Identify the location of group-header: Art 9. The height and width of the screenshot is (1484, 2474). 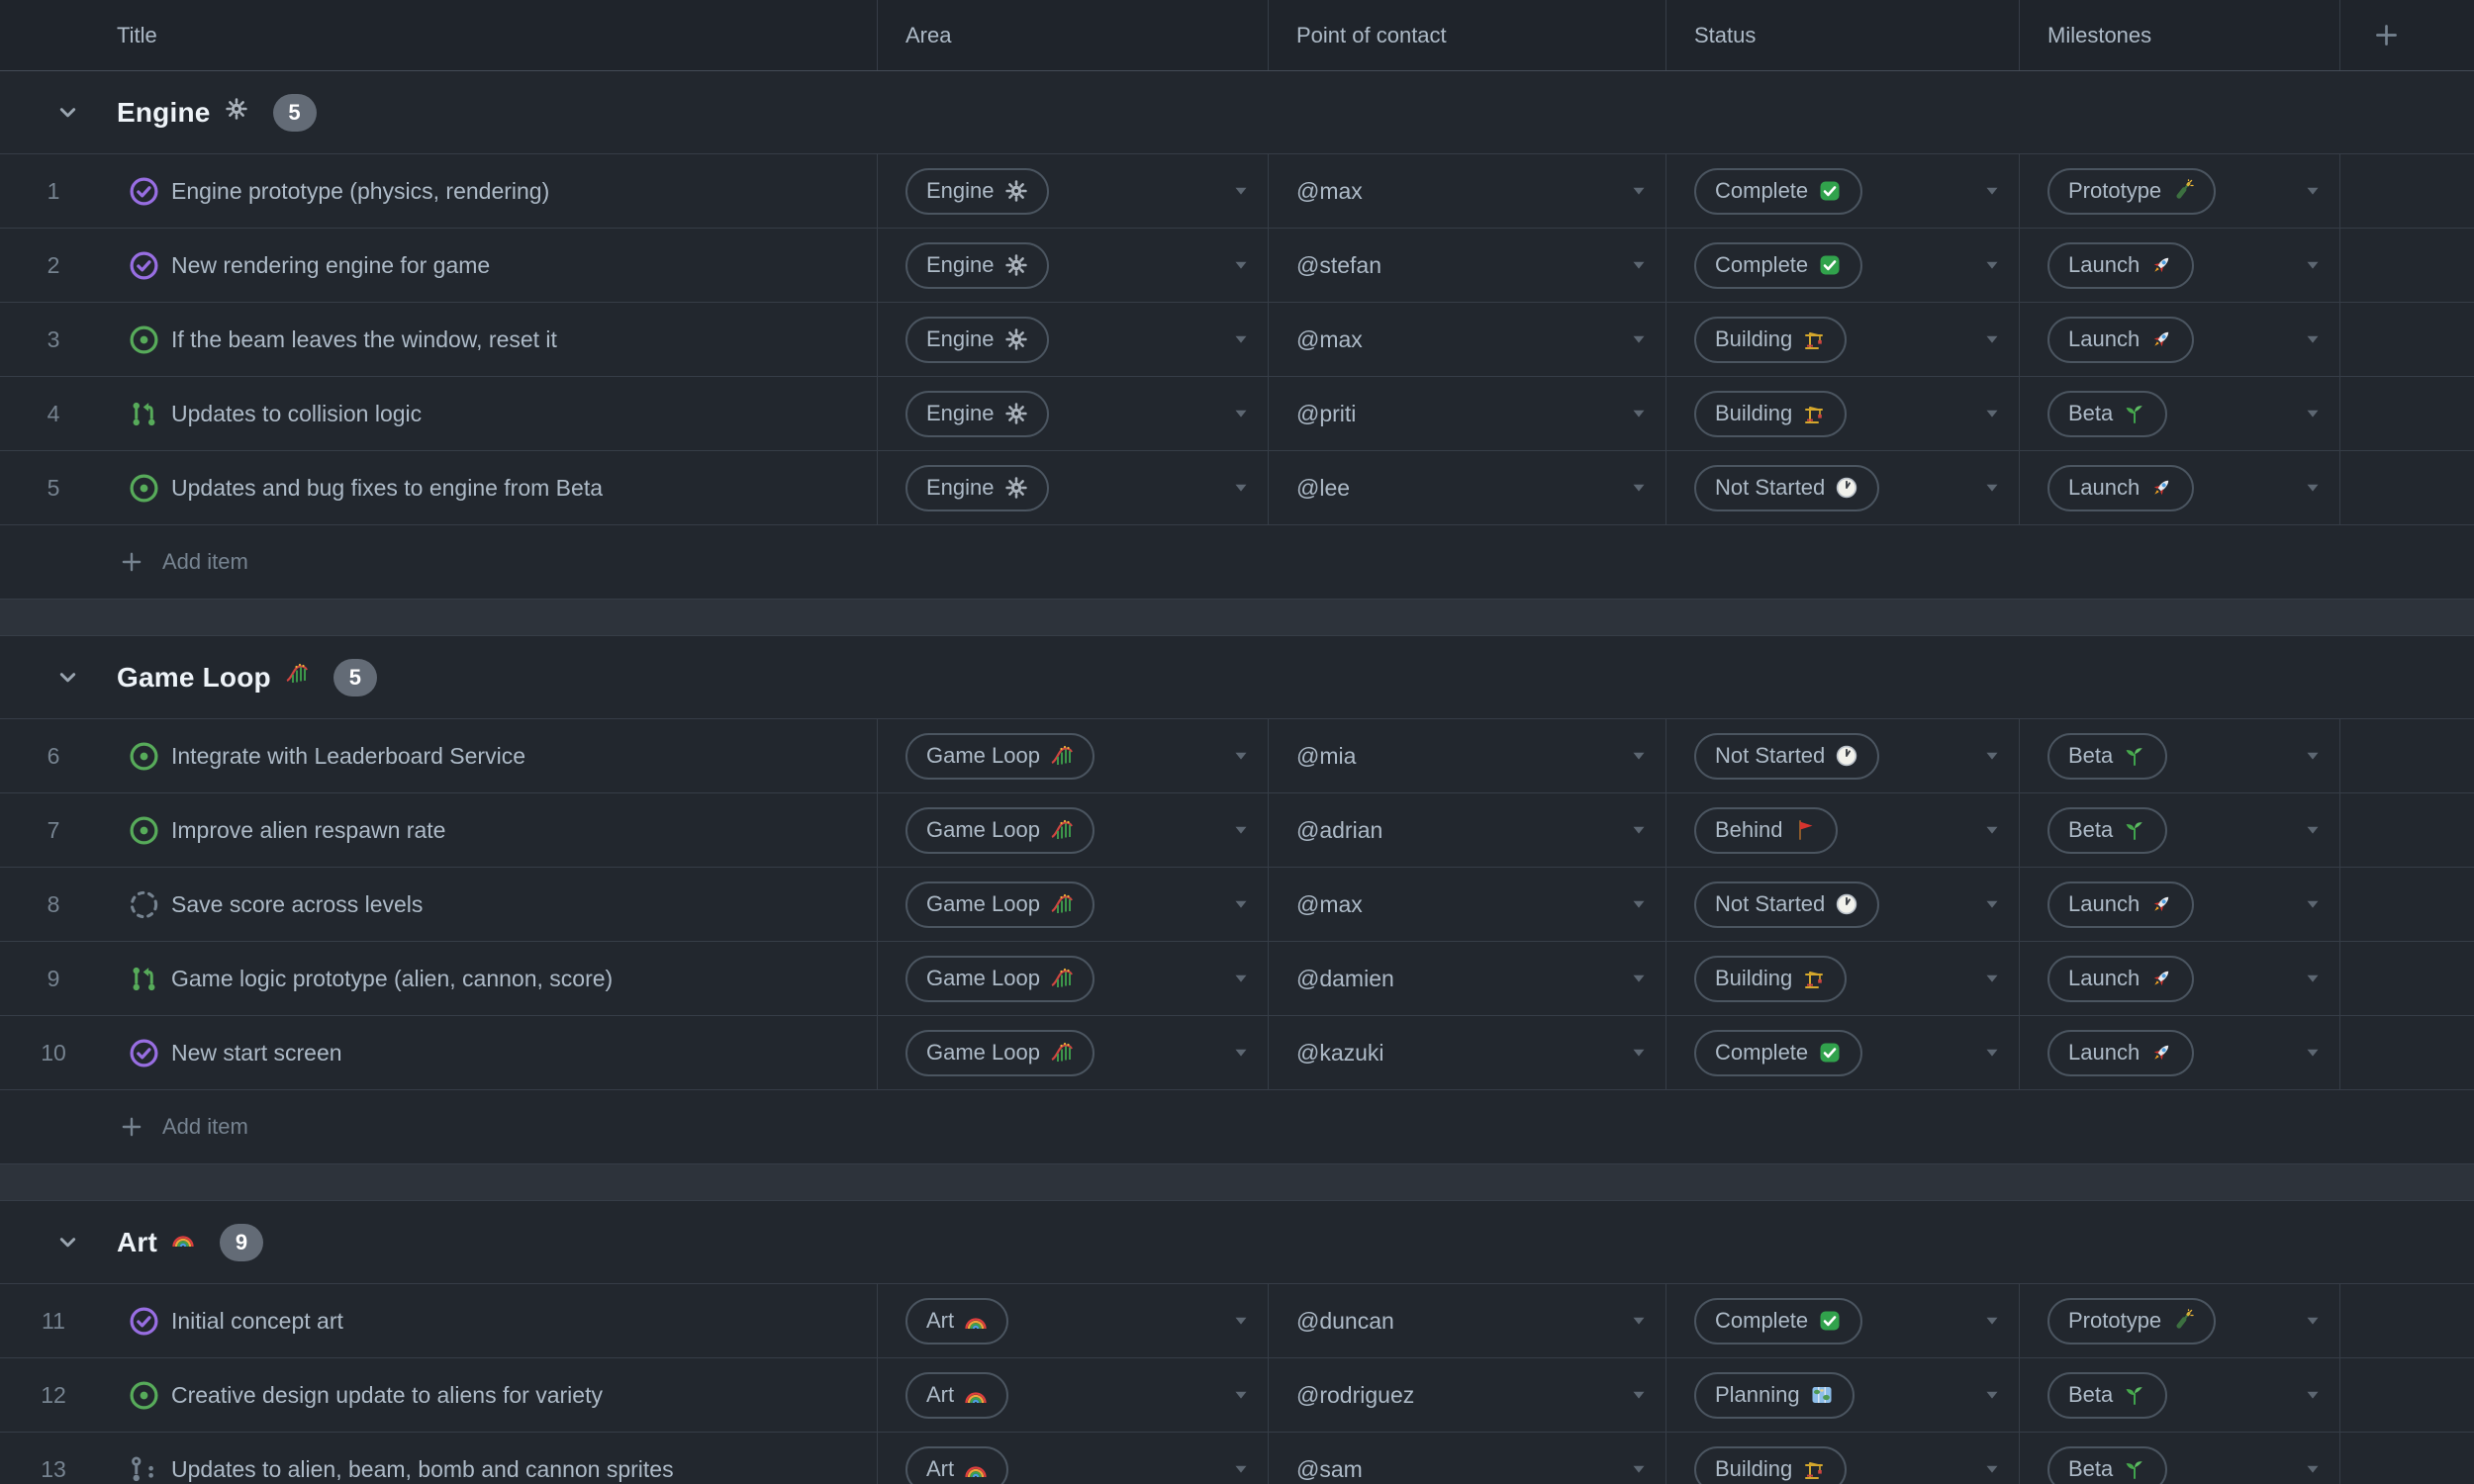
(1237, 1242).